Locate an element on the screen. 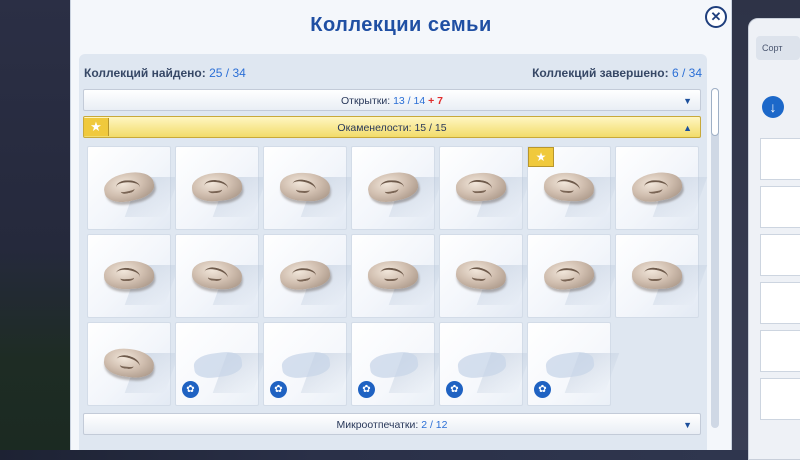 Image resolution: width=800 pixels, height=460 pixels. collections-completed: Коллекций завершено: 6 / 34 is located at coordinates (617, 73).